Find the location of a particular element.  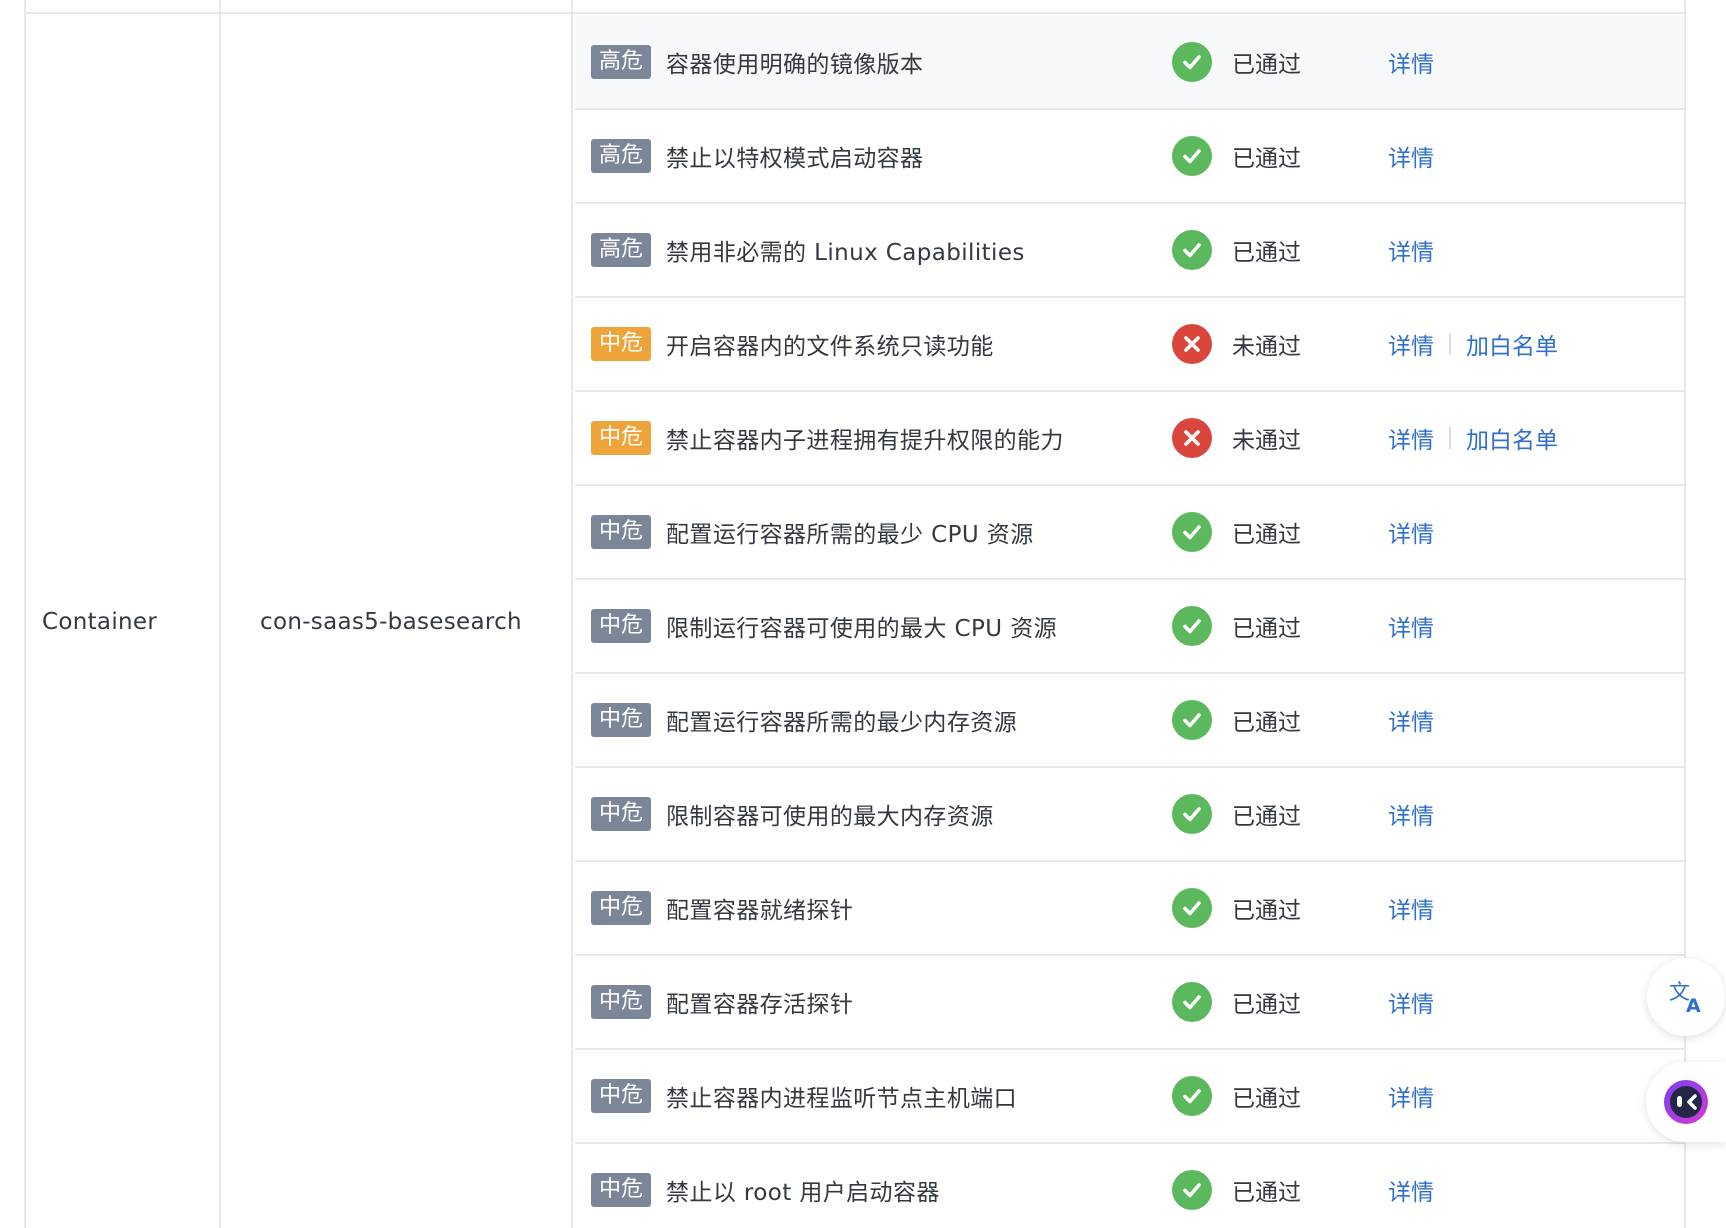

rule-name: 限制运行容器可使用的最大 CPU 资源 is located at coordinates (862, 629).